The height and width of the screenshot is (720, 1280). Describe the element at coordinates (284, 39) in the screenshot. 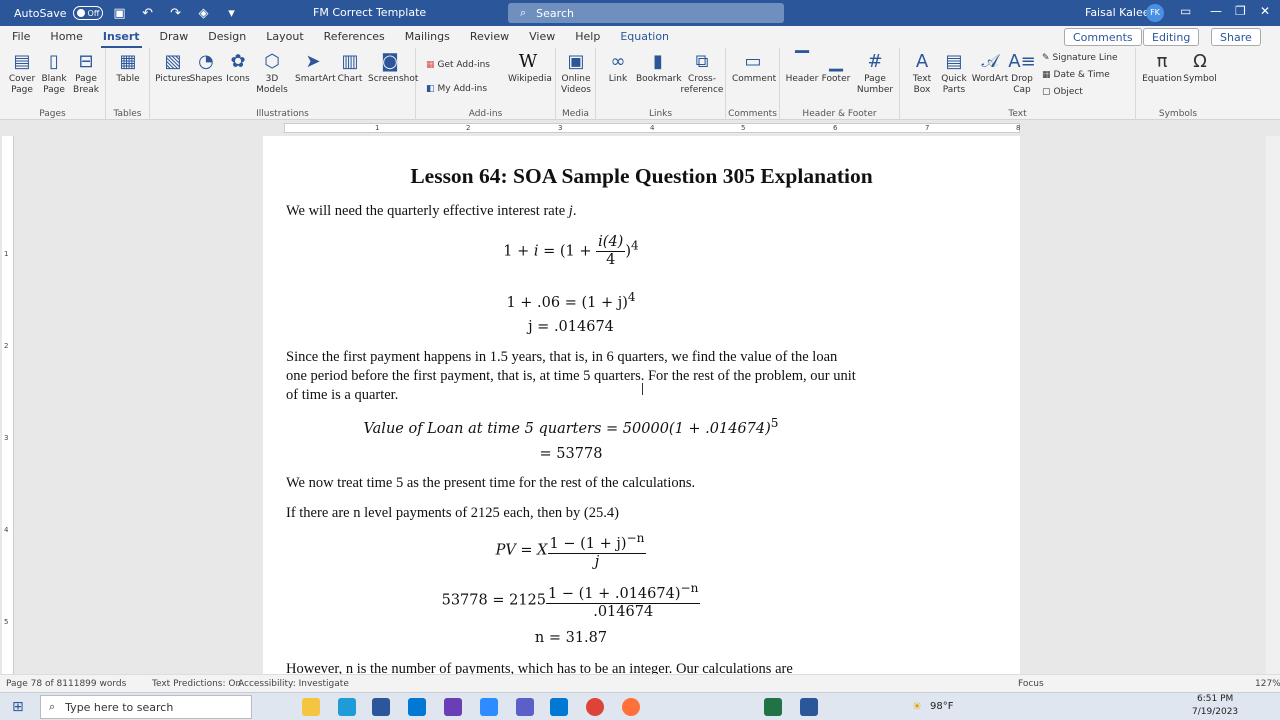

I see `tab-layout: Layout` at that location.